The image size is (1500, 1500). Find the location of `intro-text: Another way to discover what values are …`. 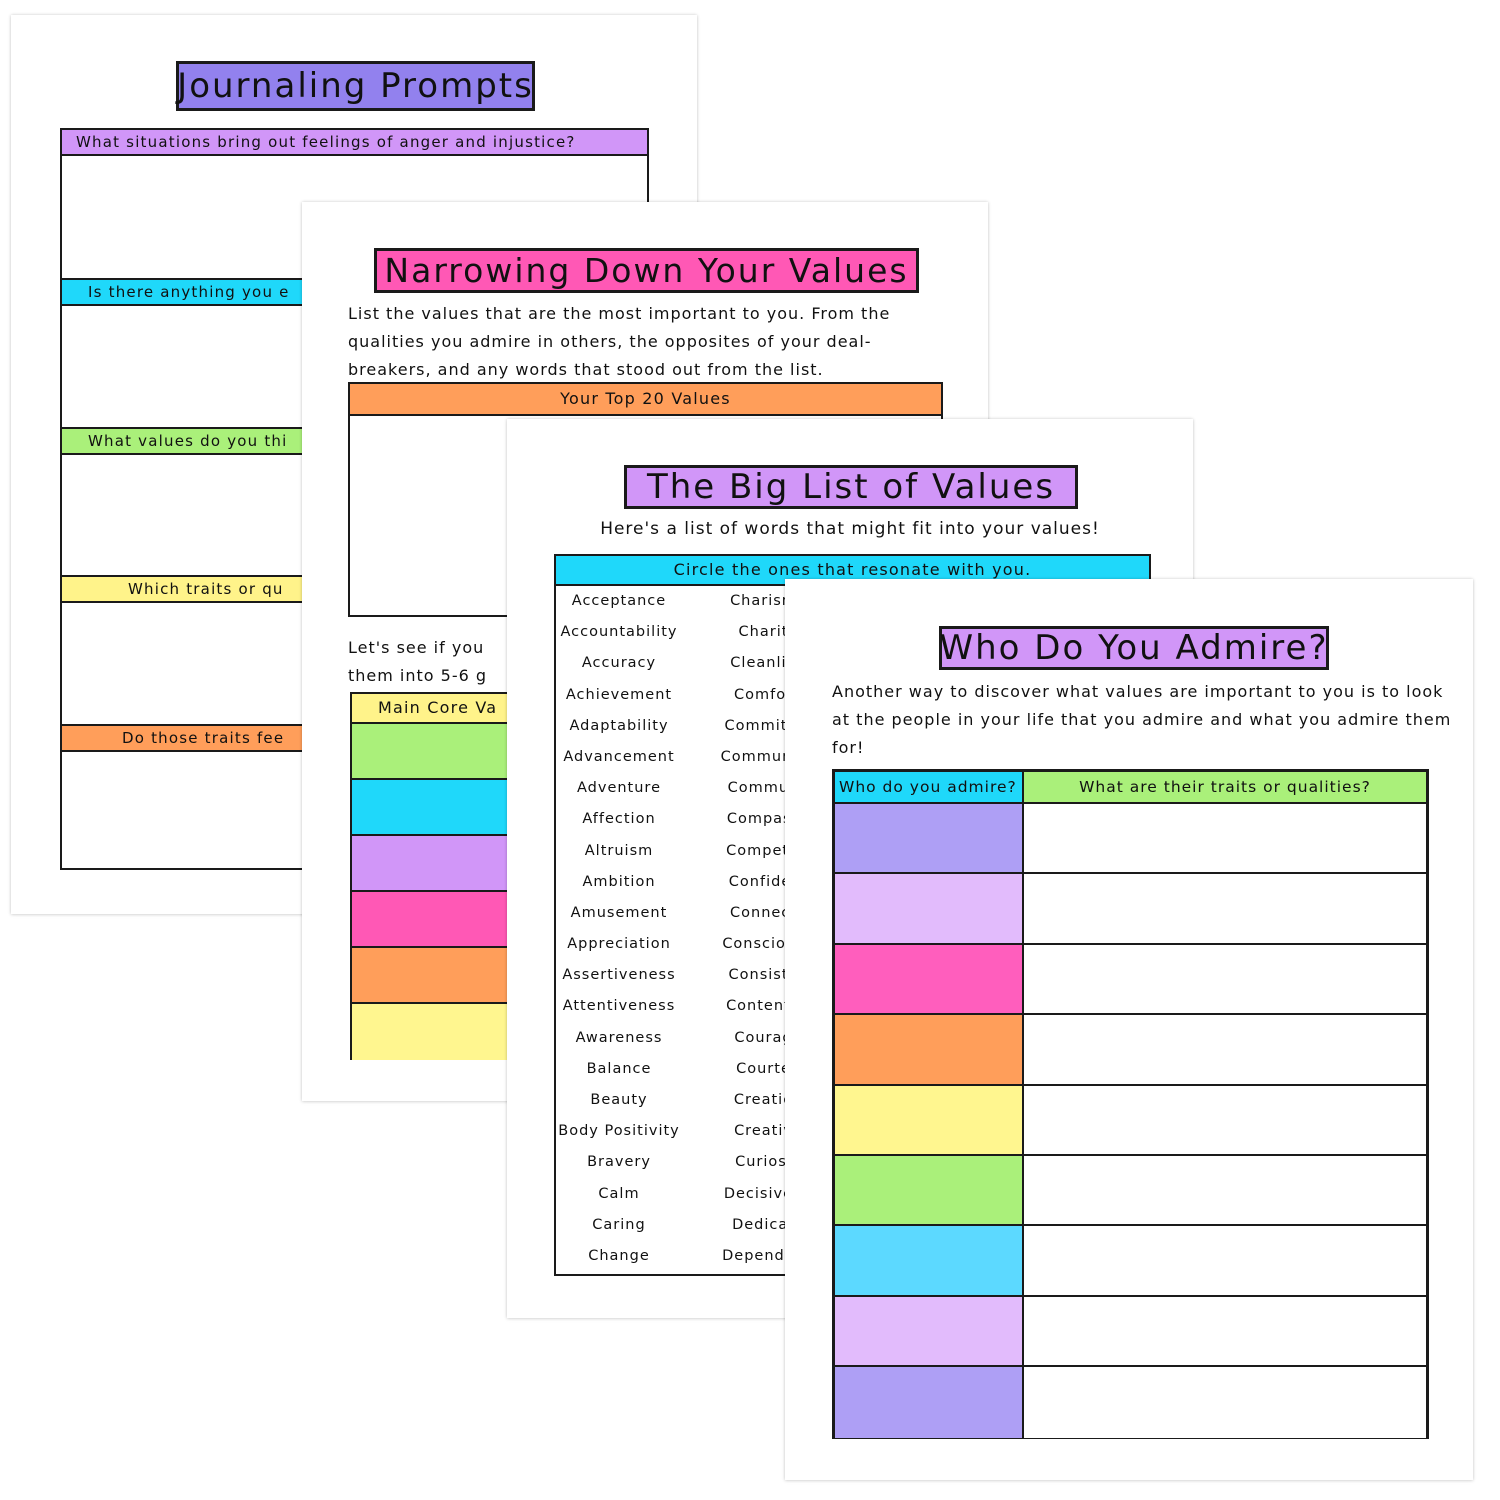

intro-text: Another way to discover what values are … is located at coordinates (1142, 719).